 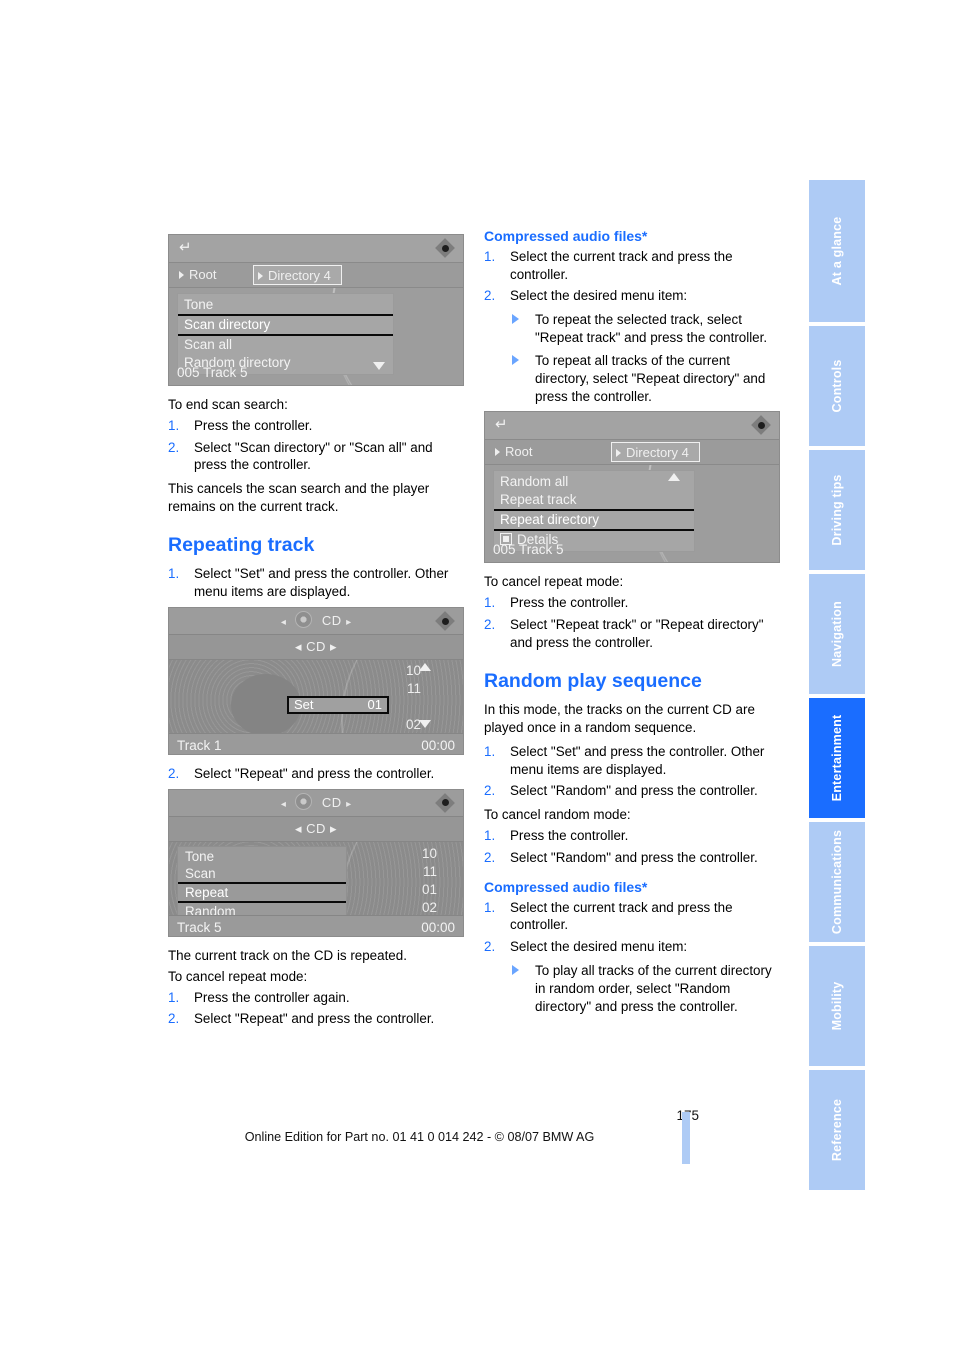 What do you see at coordinates (304, 705) in the screenshot?
I see `set-label: Set` at bounding box center [304, 705].